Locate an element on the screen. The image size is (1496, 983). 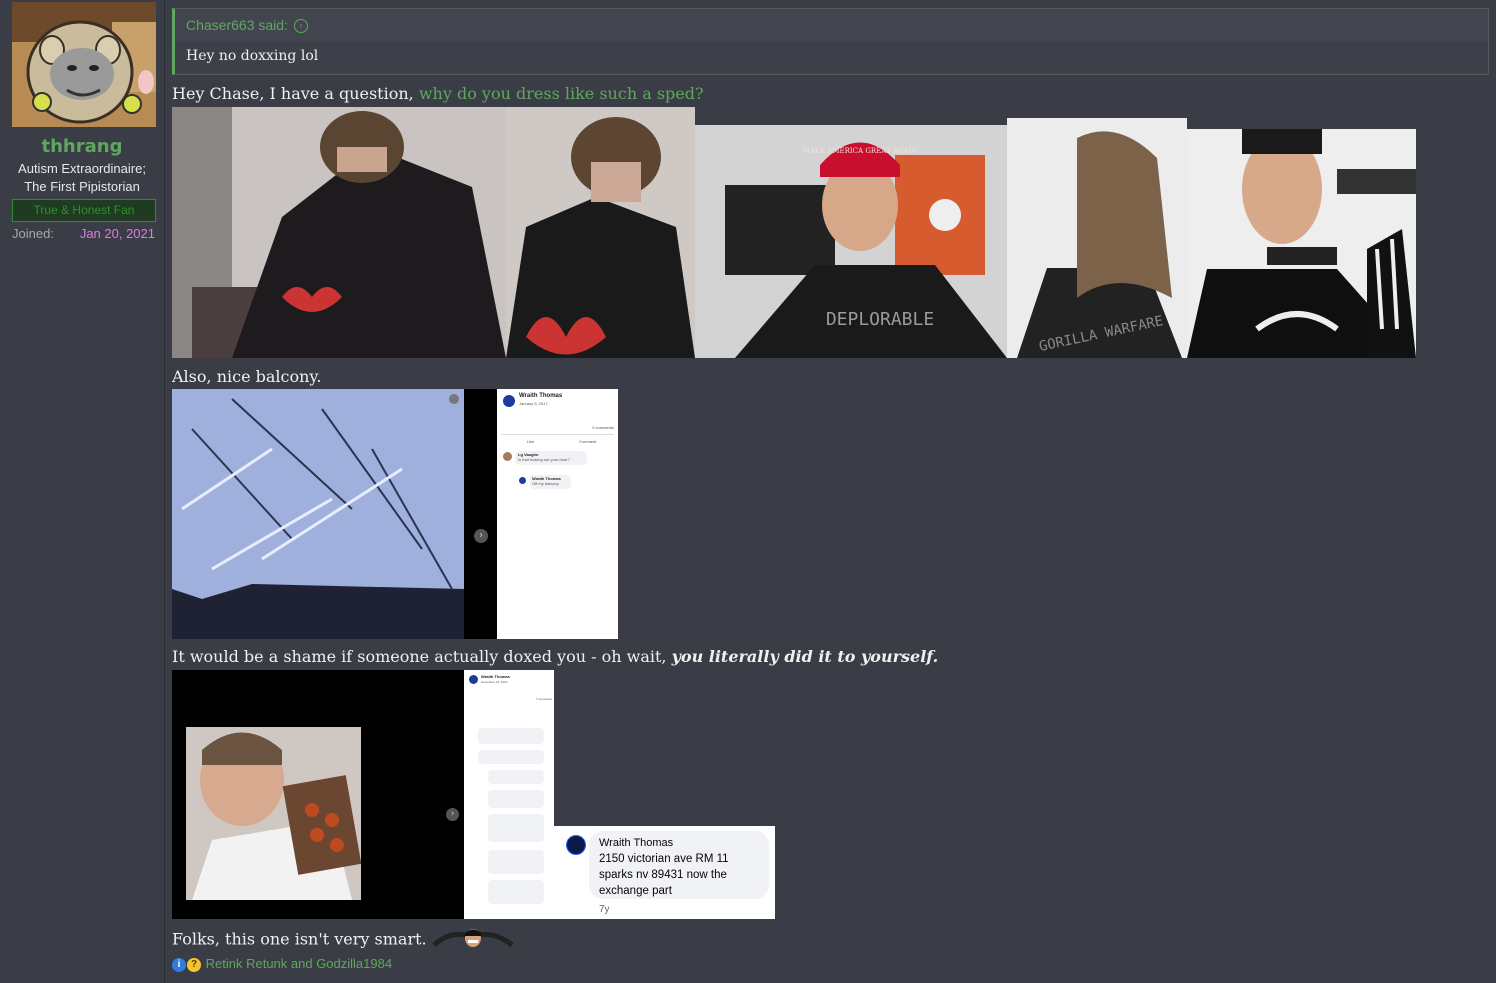
commenter-avatar is located at coordinates (507, 456).